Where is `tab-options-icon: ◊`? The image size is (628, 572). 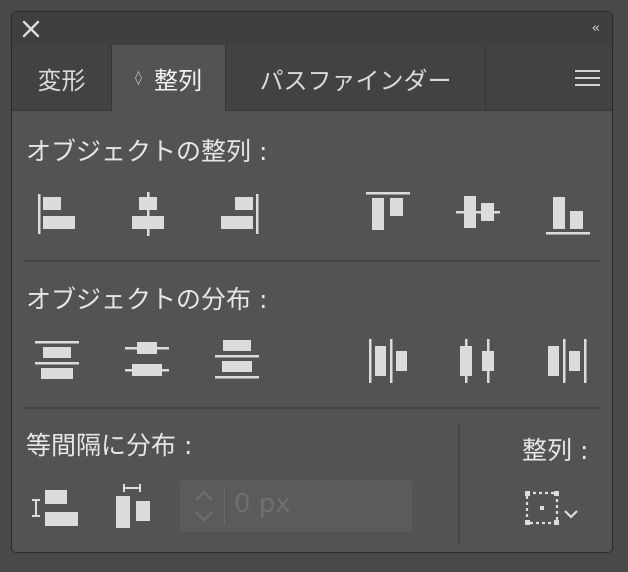 tab-options-icon: ◊ is located at coordinates (138, 78).